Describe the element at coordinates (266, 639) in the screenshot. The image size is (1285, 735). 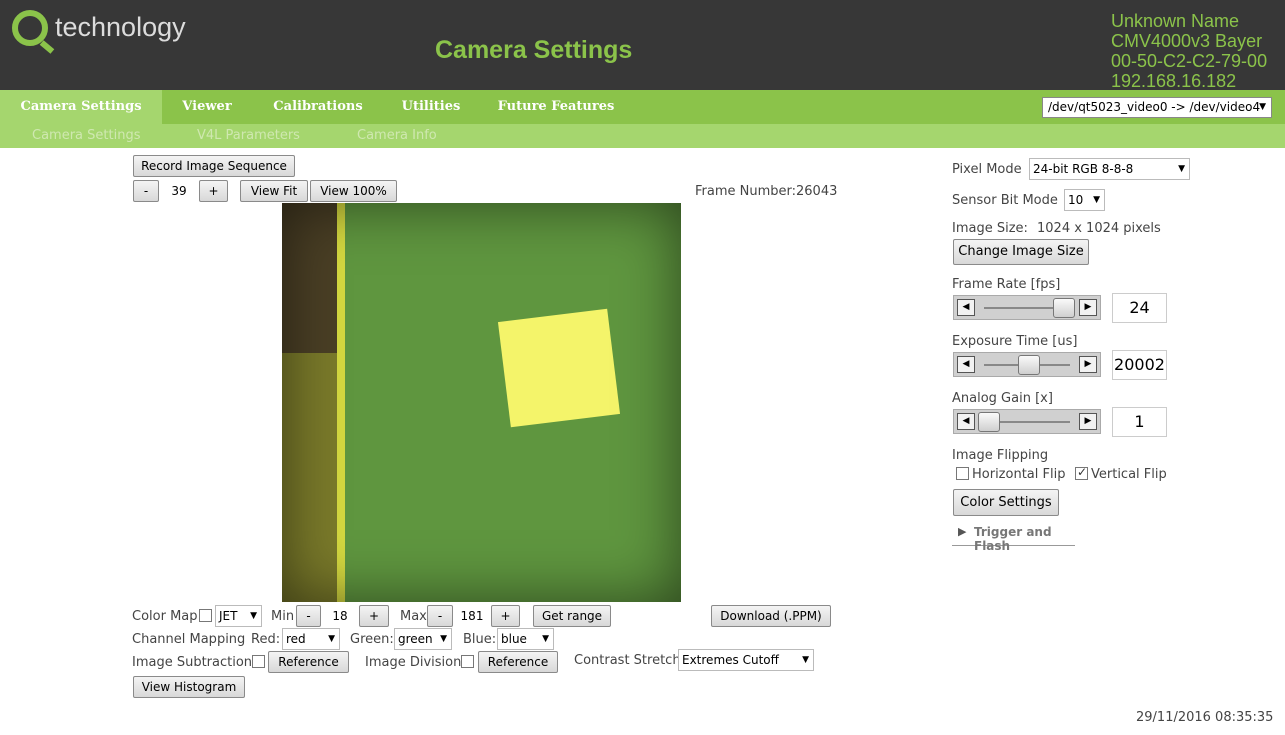
I see `red-label: Red:` at that location.